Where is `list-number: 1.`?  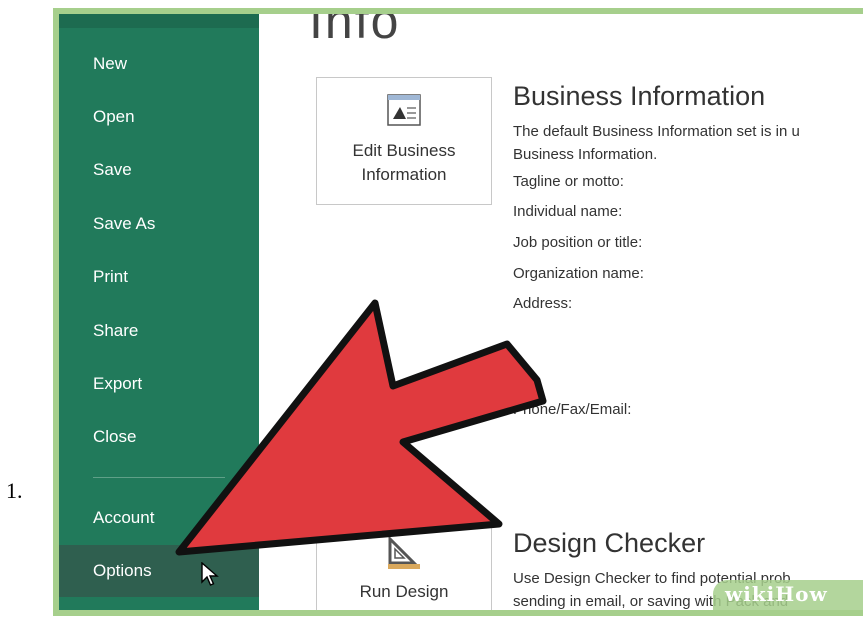 list-number: 1. is located at coordinates (14, 490).